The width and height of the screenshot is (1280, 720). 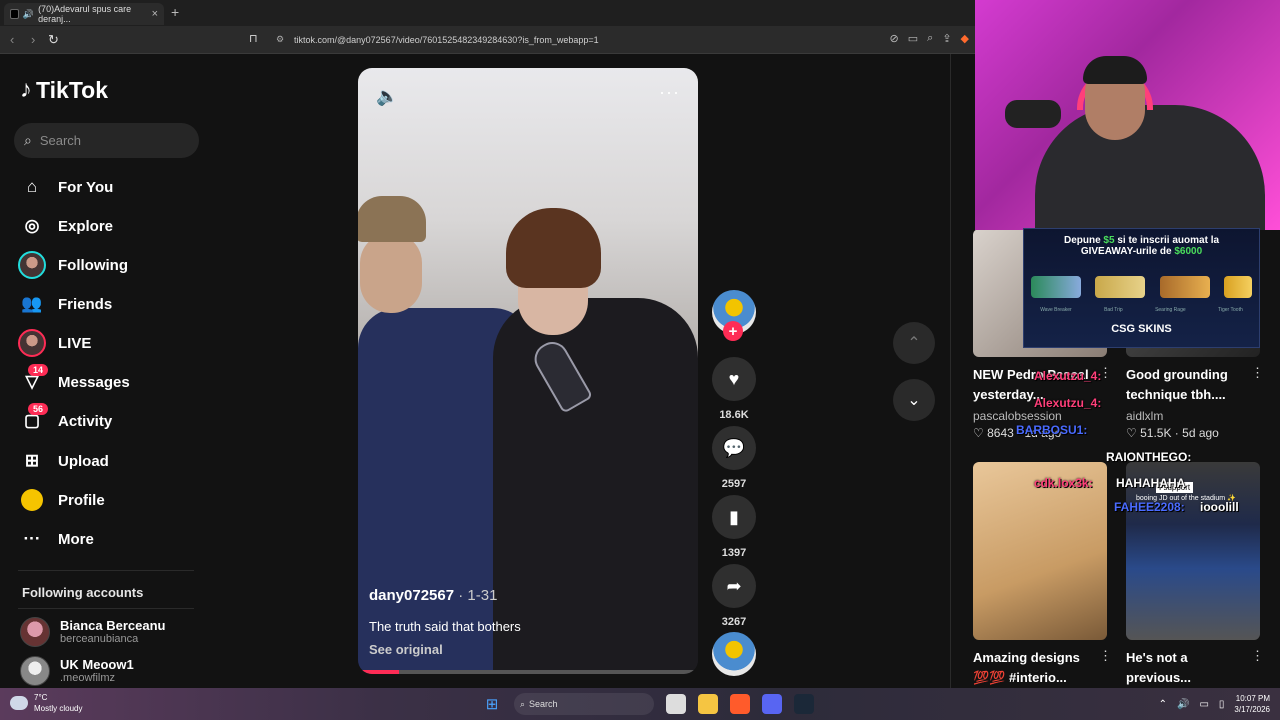 I want to click on chat-message: iooolill, so click(x=1219, y=507).